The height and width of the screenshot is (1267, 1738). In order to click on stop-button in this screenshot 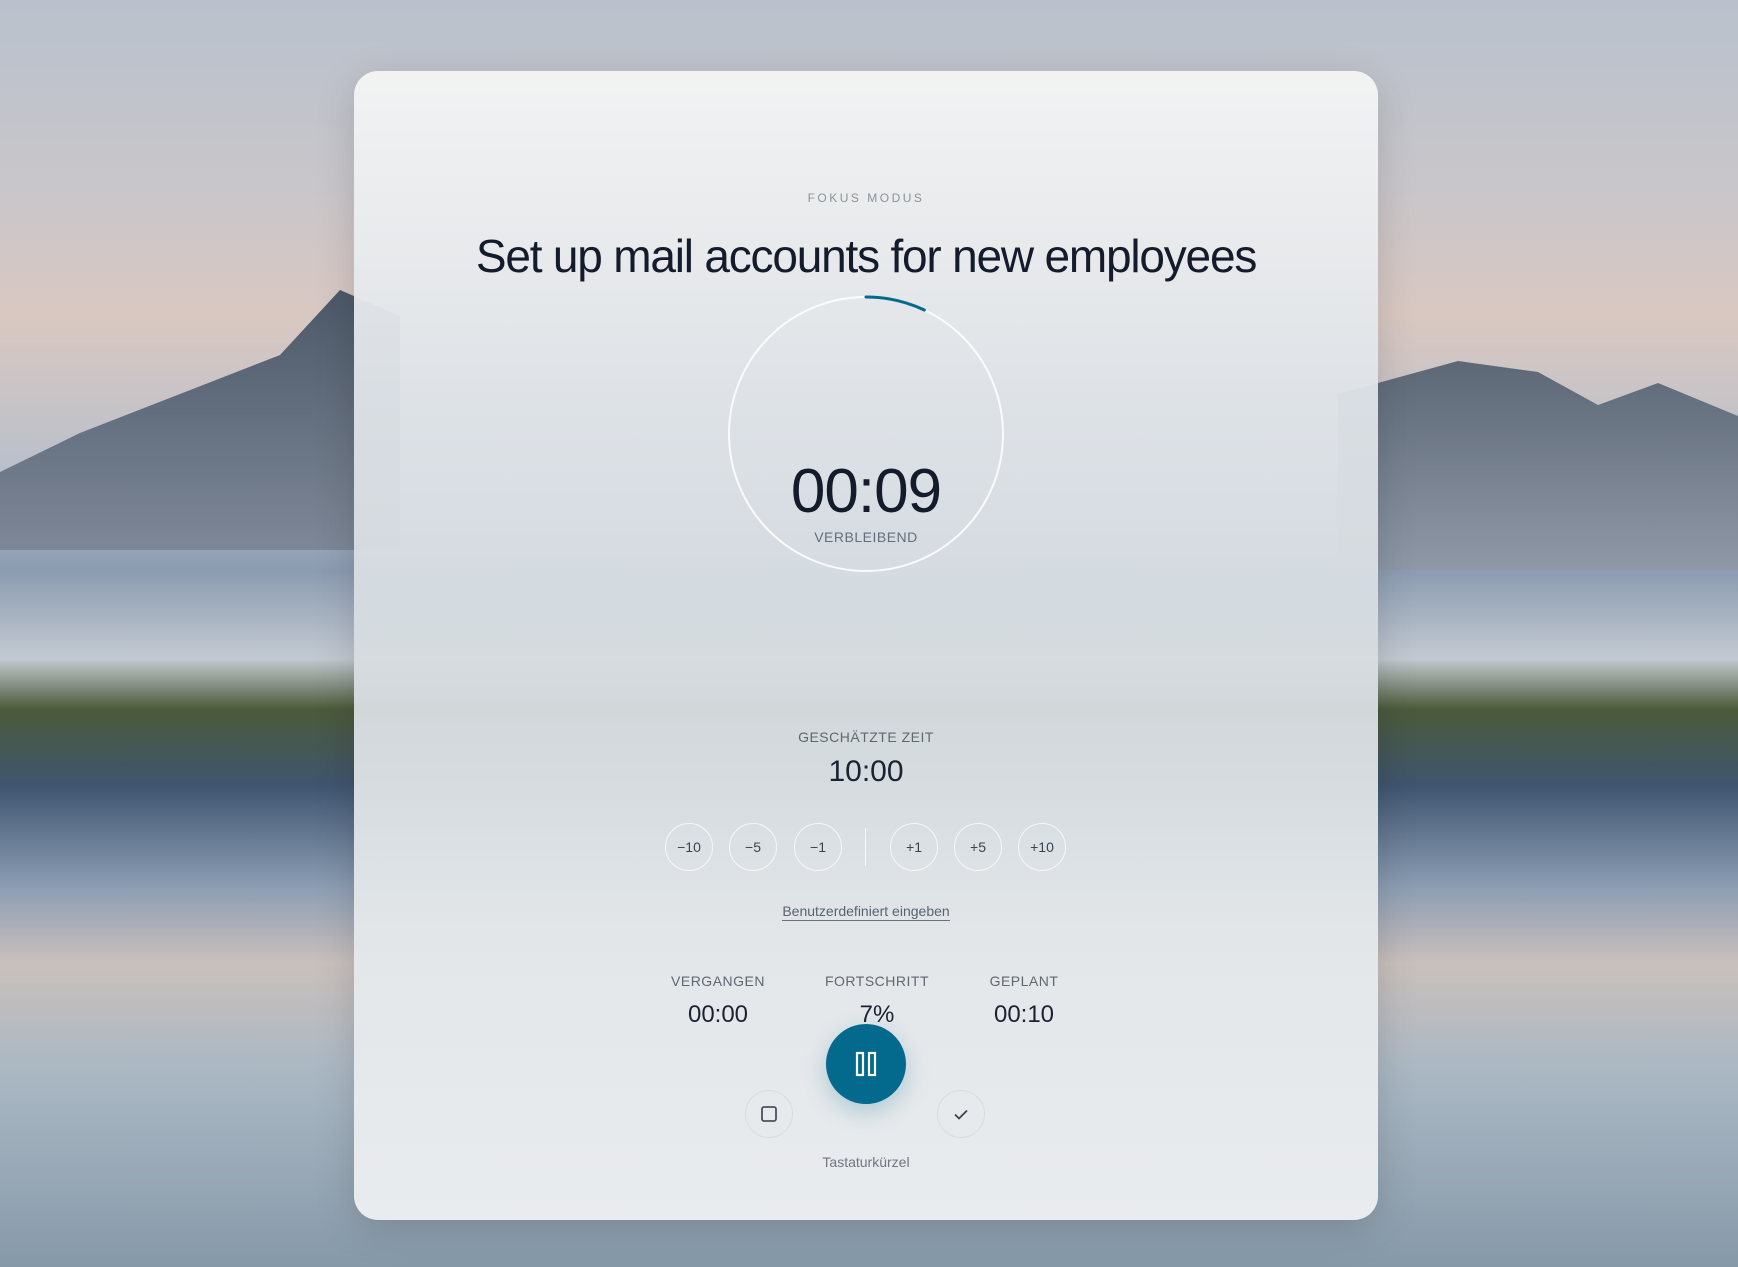, I will do `click(769, 1114)`.